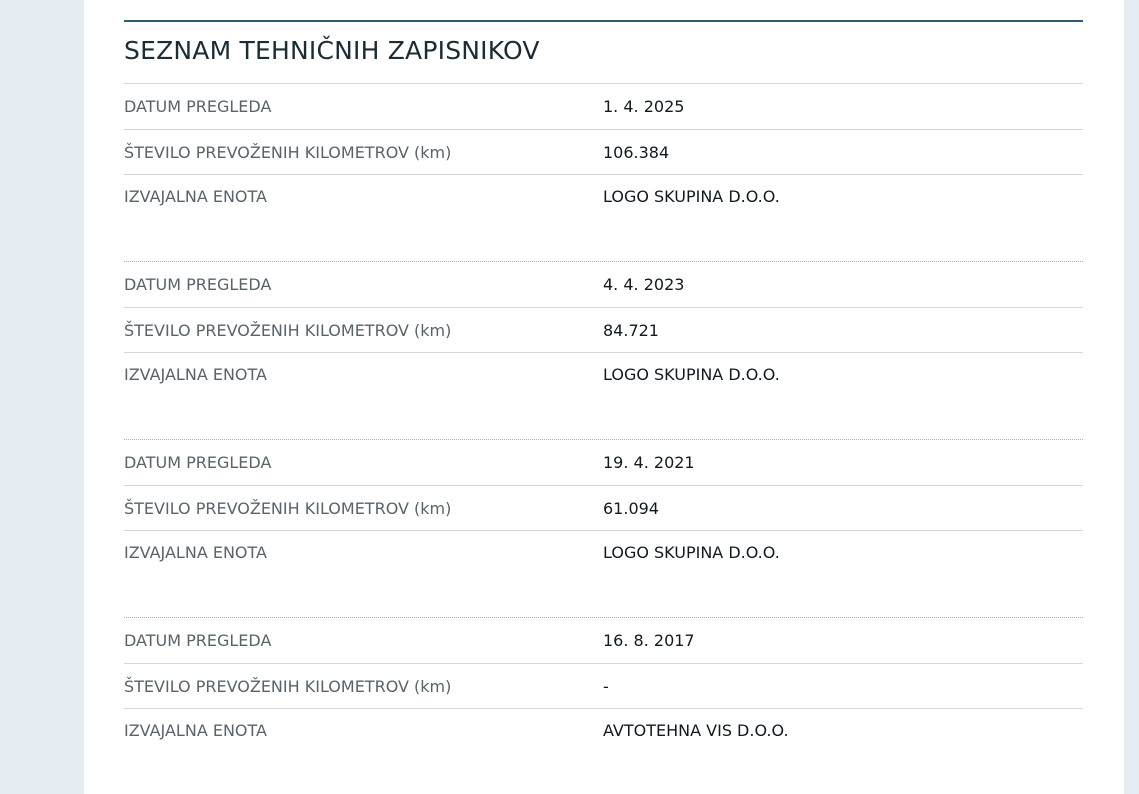 This screenshot has width=1139, height=794. Describe the element at coordinates (644, 284) in the screenshot. I see `date-value: 4. 4. 2023` at that location.